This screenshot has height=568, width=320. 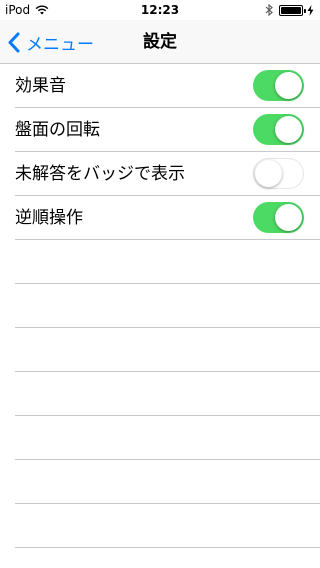 I want to click on setting-label: 逆順操作, so click(x=49, y=218).